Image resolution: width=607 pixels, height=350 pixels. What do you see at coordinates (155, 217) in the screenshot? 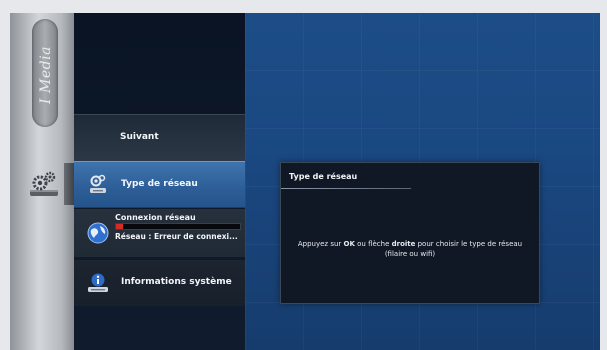
I see `network-connection-label: Connexion réseau` at bounding box center [155, 217].